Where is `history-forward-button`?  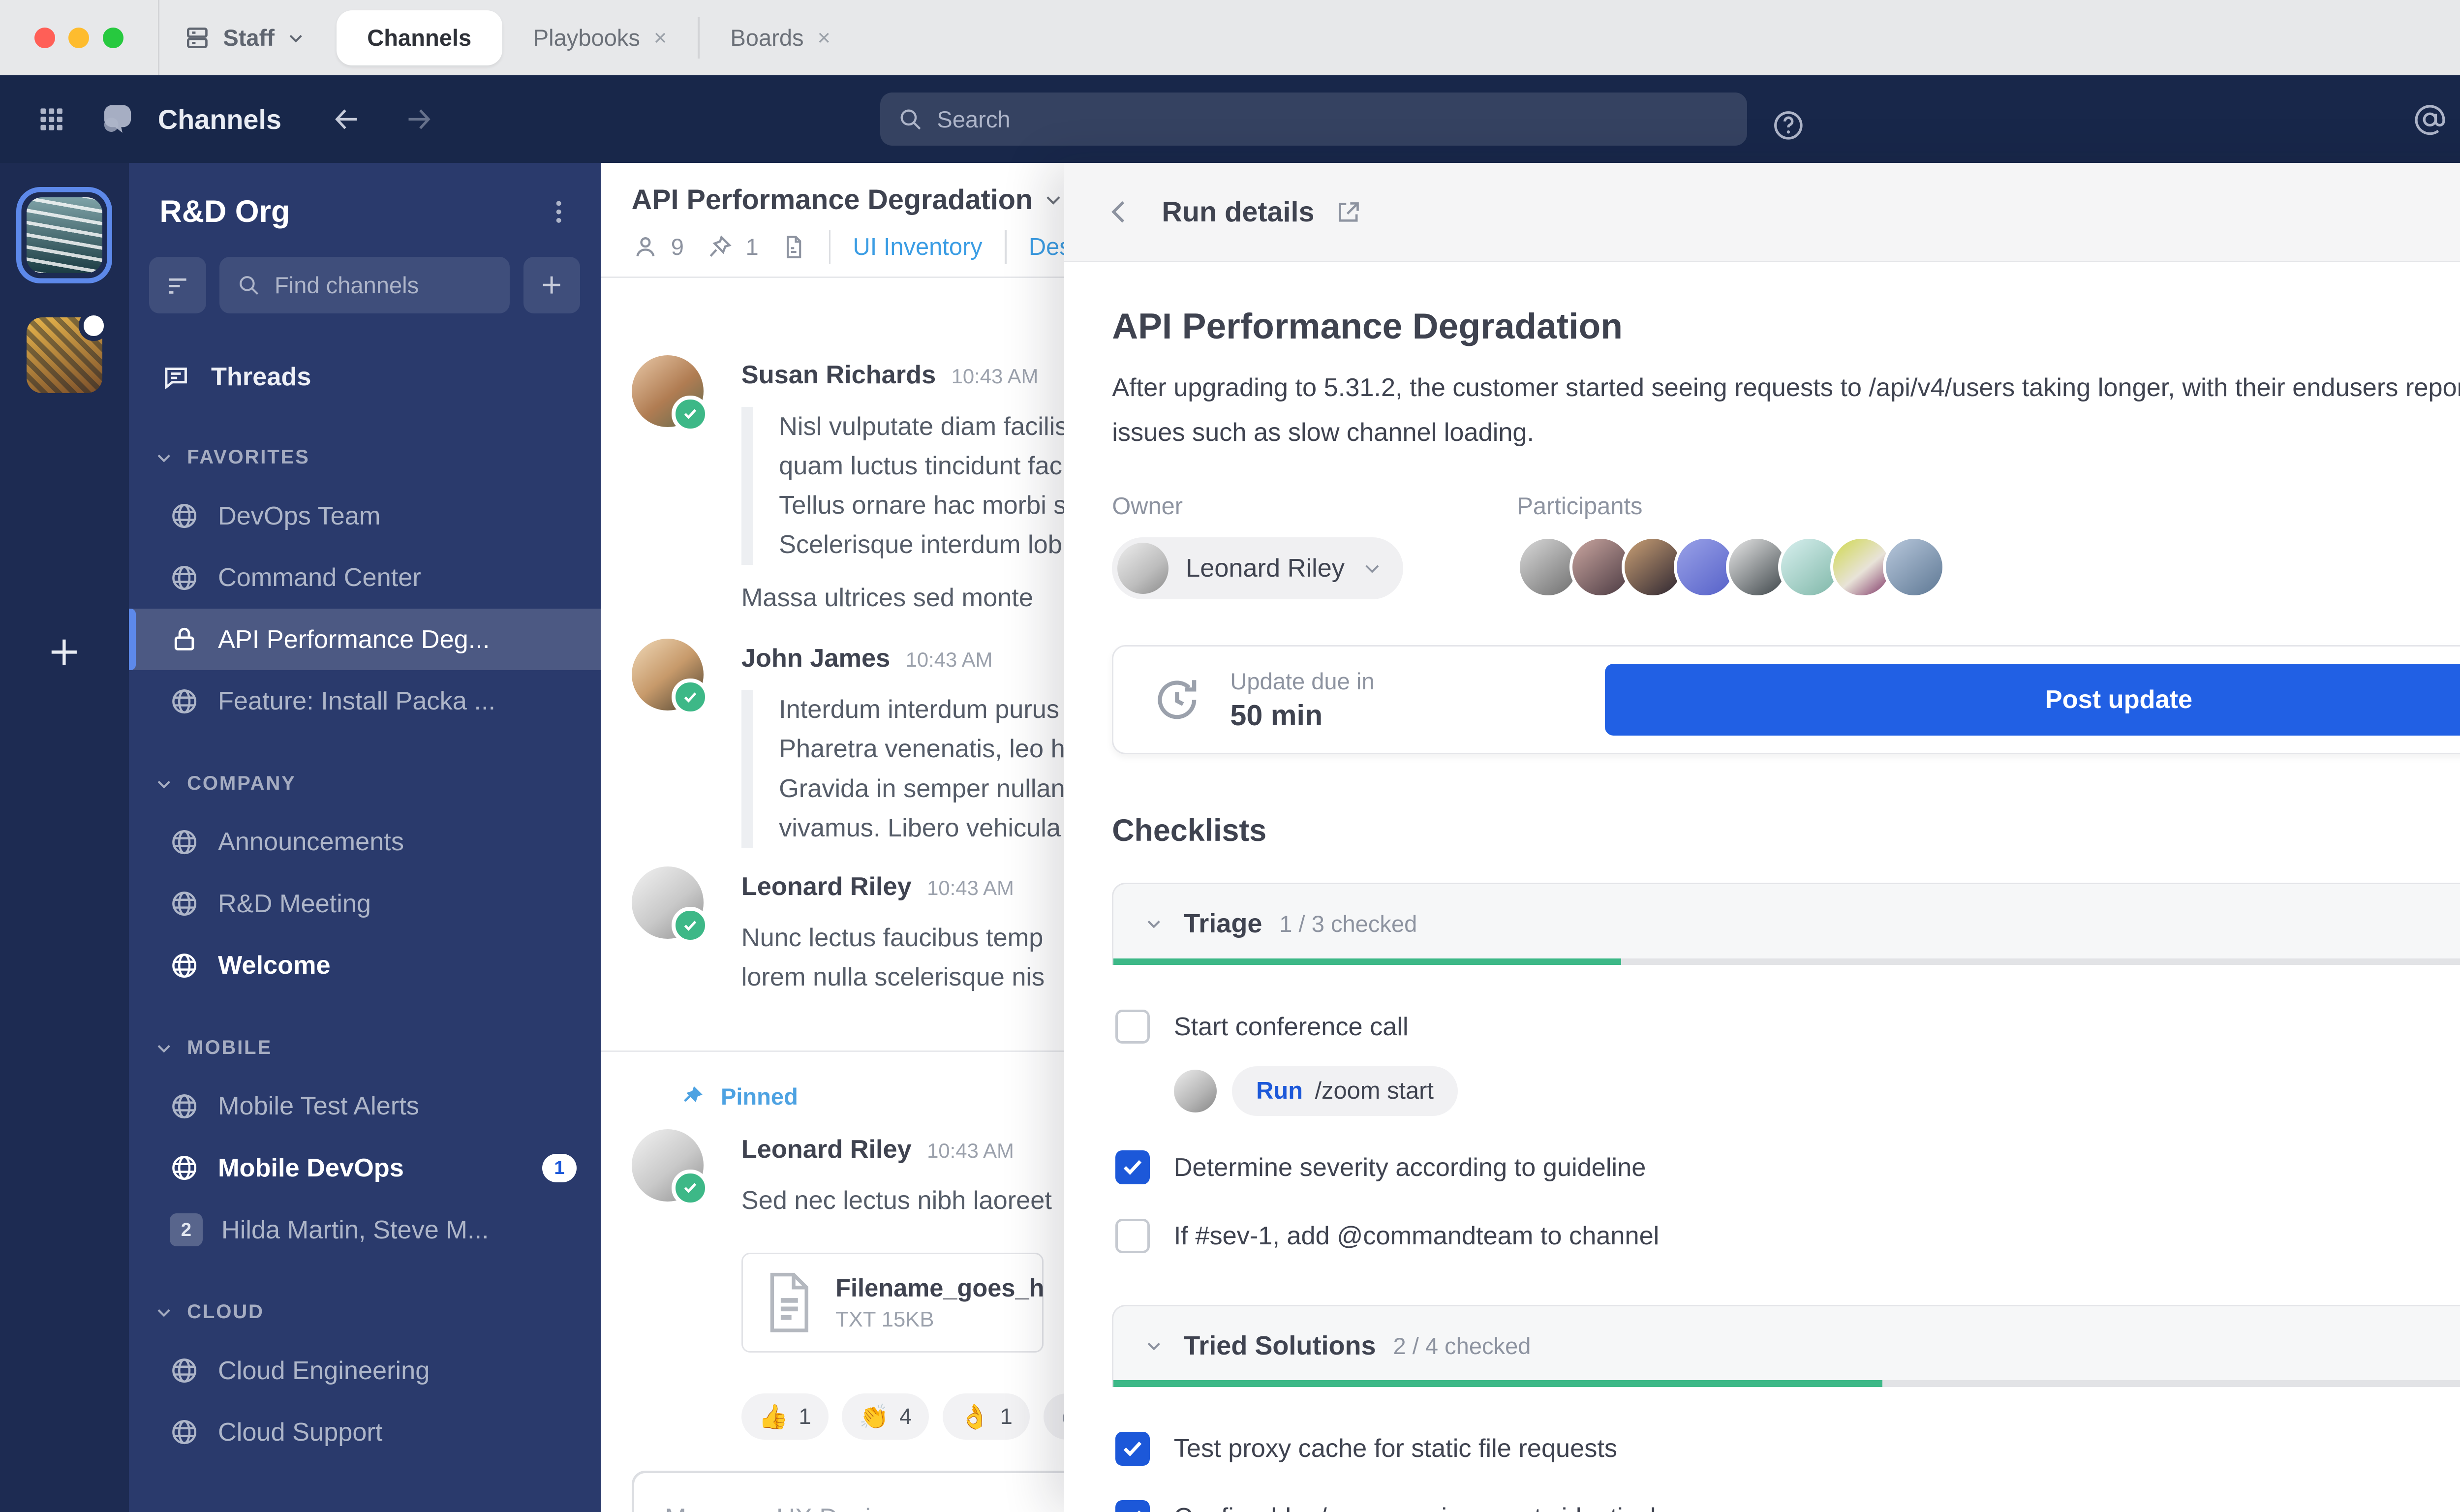 history-forward-button is located at coordinates (419, 119).